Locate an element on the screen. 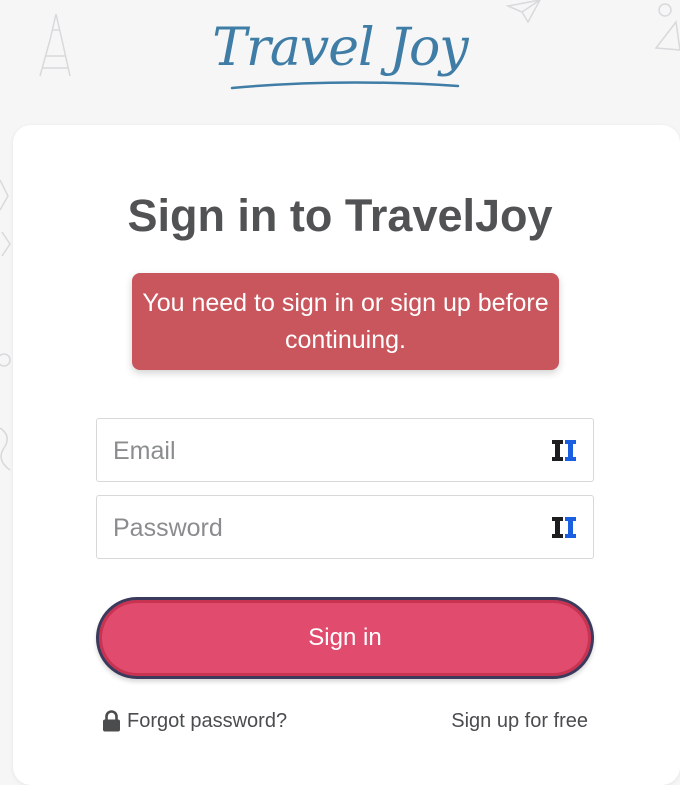 Image resolution: width=680 pixels, height=785 pixels. password-field is located at coordinates (345, 527).